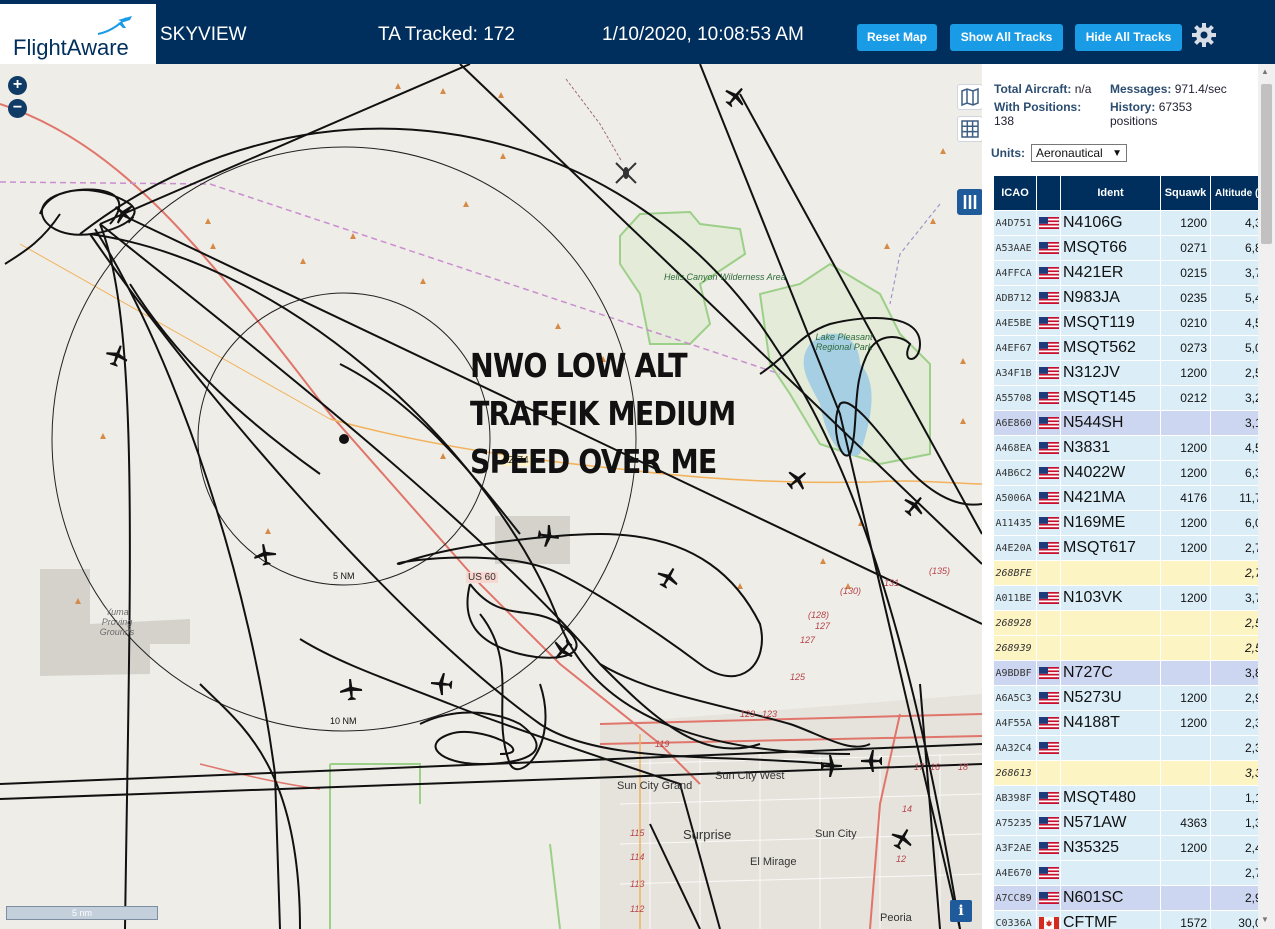  I want to click on road-number: 119, so click(662, 744).